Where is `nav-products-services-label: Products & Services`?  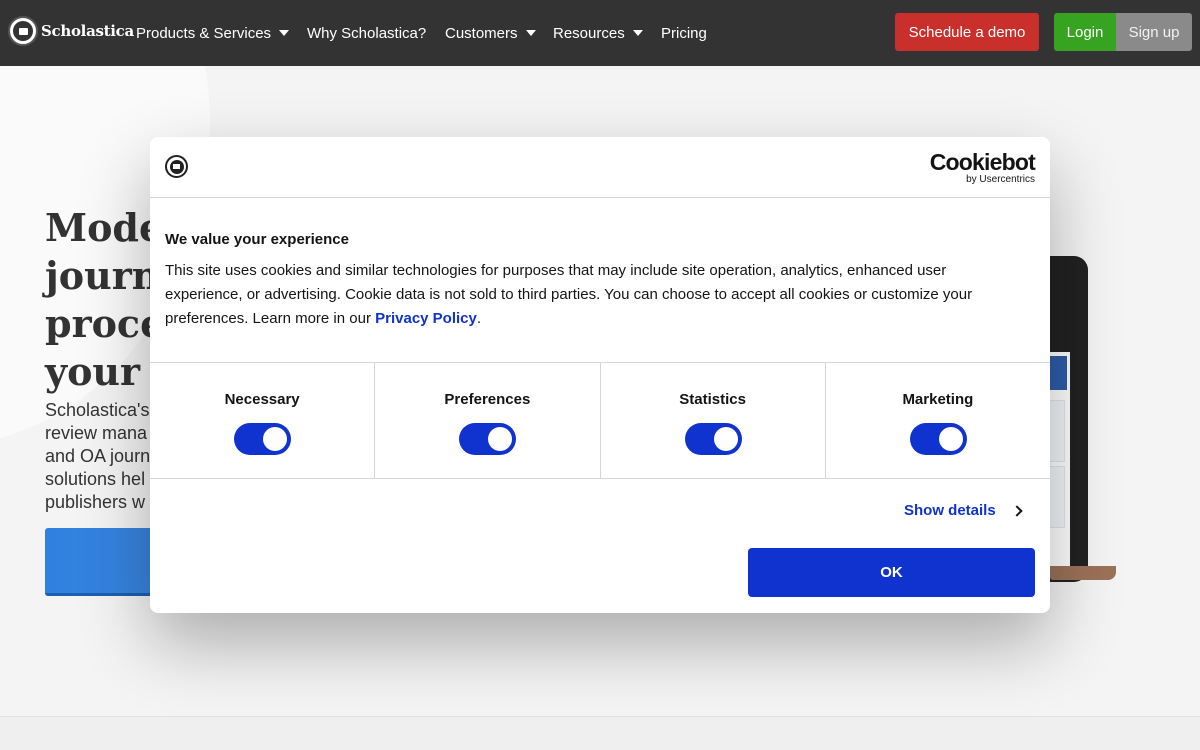
nav-products-services-label: Products & Services is located at coordinates (204, 33).